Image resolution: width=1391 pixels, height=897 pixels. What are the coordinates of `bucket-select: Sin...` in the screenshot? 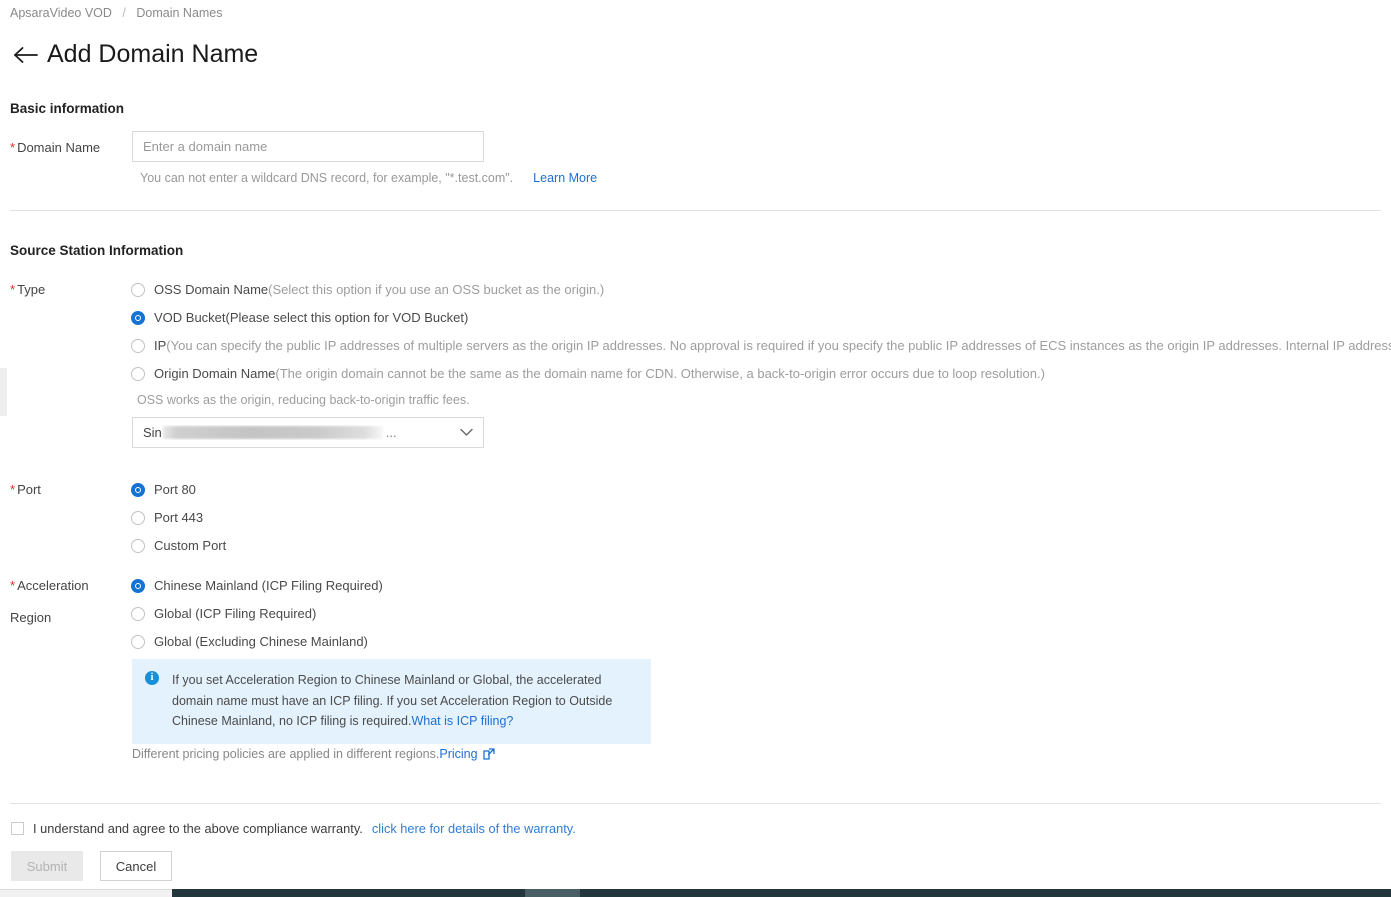 It's located at (308, 432).